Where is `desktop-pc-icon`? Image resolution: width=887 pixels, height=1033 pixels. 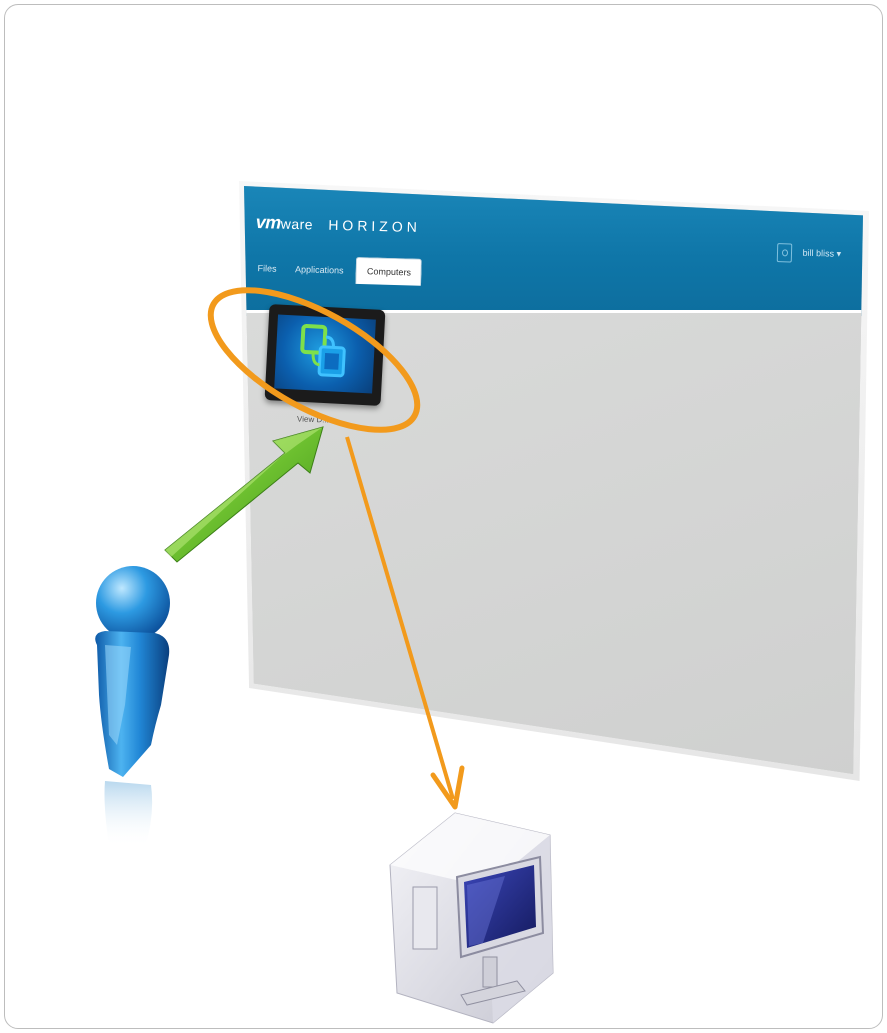
desktop-pc-icon is located at coordinates (471, 918).